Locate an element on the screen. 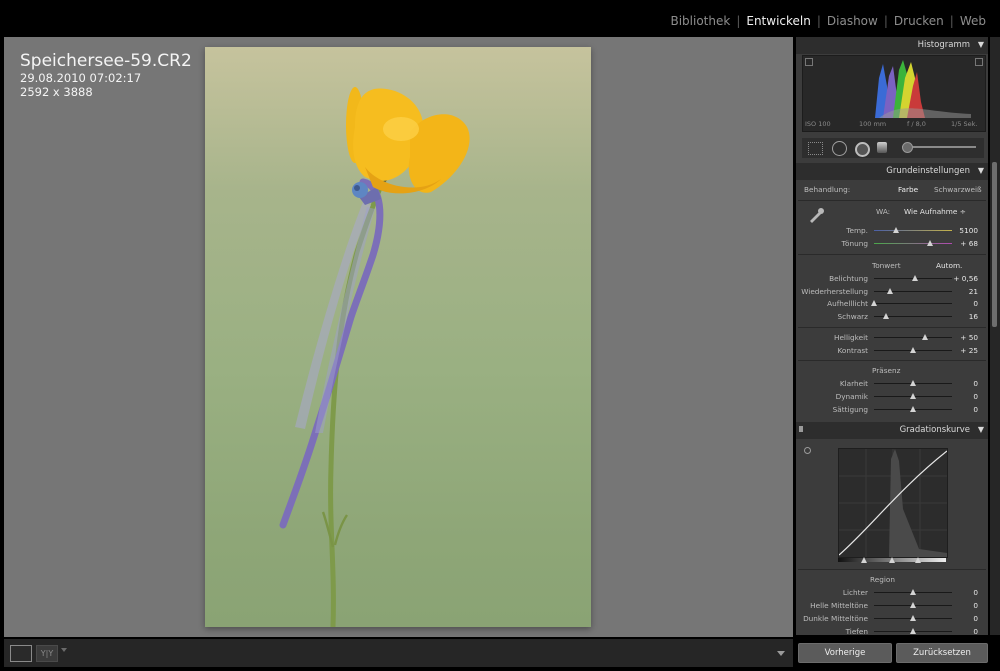 The height and width of the screenshot is (671, 1000). tone-label: Wiederherstellung is located at coordinates (834, 291).